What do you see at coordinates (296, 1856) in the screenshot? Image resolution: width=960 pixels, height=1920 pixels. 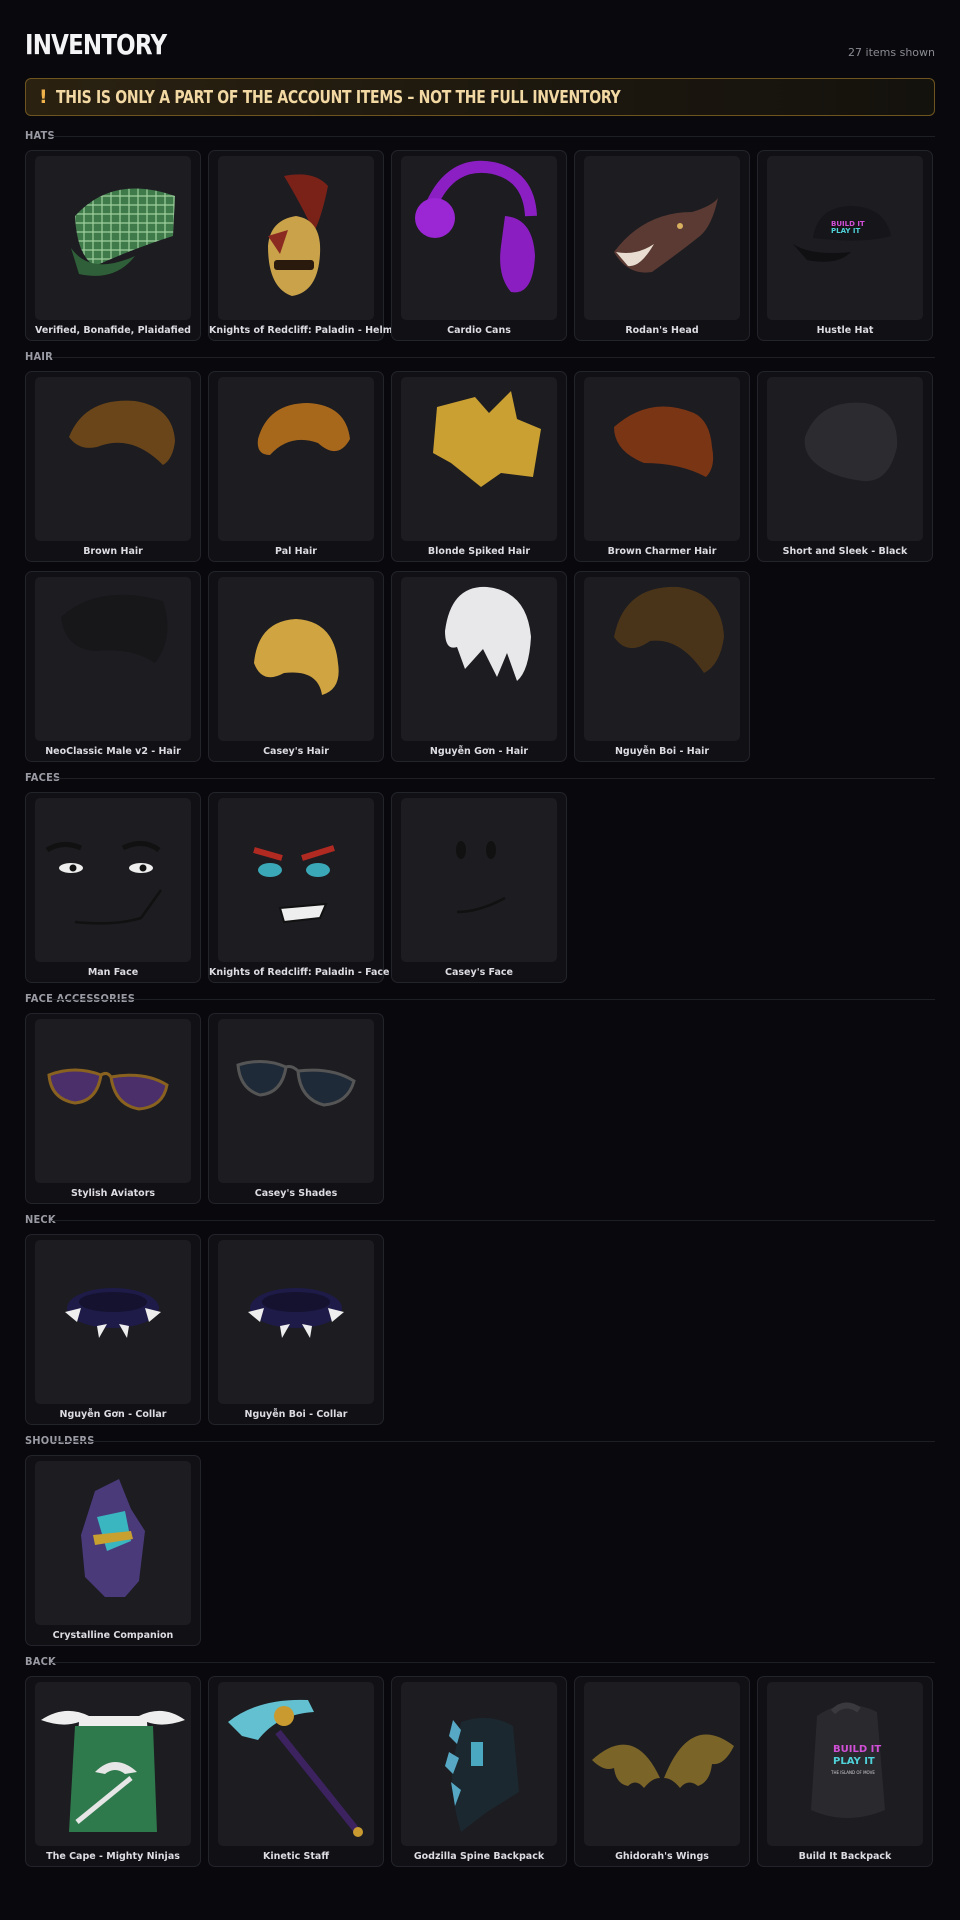 I see `item-name: Kinetic Staff` at bounding box center [296, 1856].